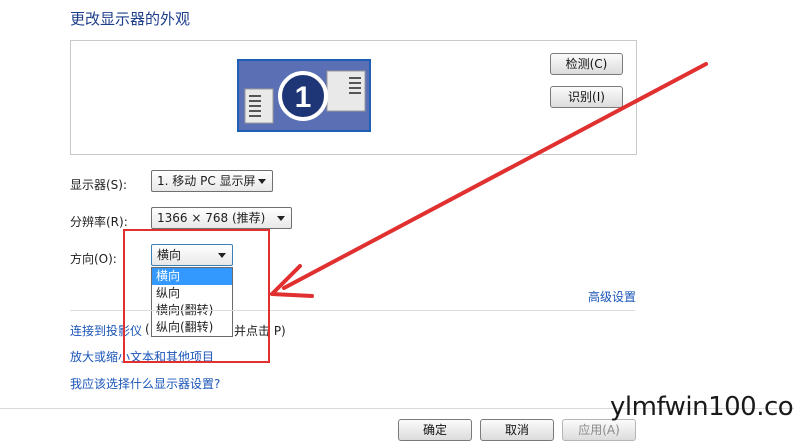 This screenshot has height=441, width=794. I want to click on resolution-select-value: 1366 × 768 (推荐), so click(211, 218).